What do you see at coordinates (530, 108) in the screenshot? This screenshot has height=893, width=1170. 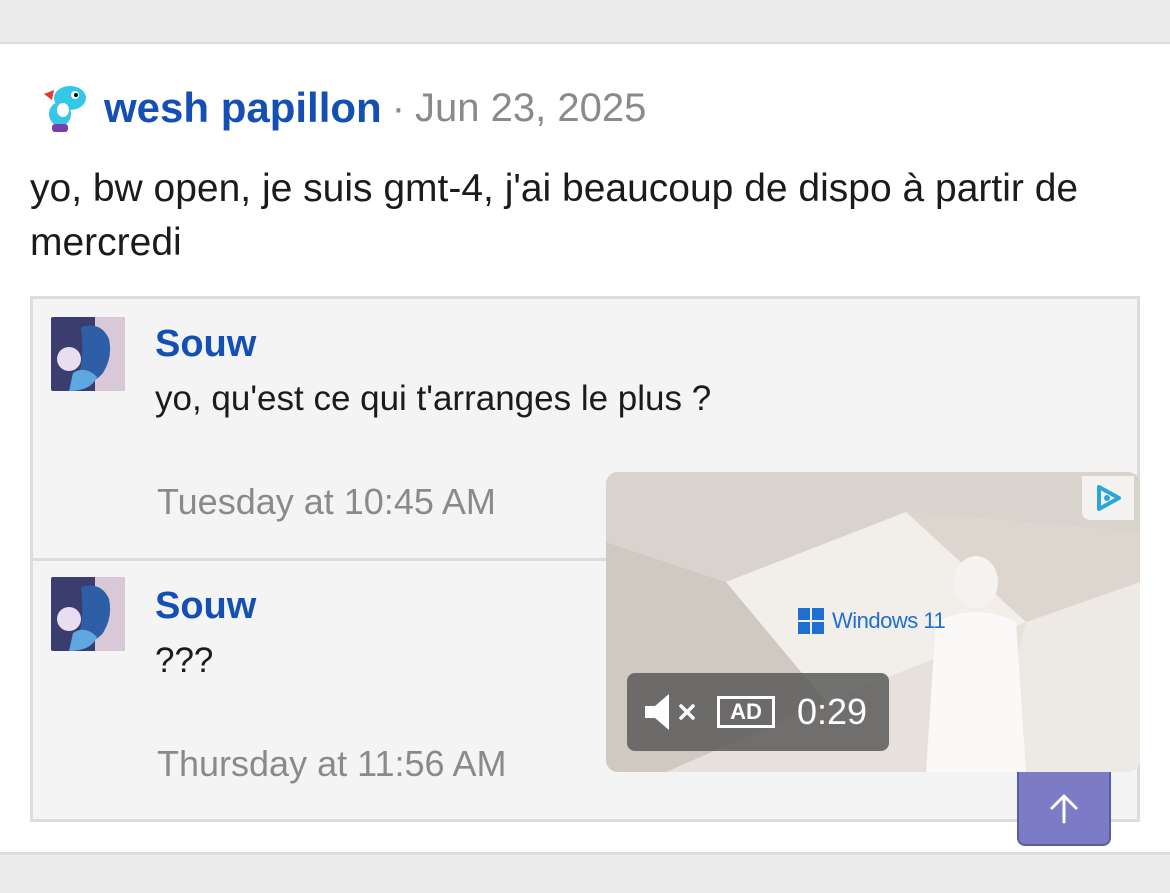 I see `post-date: Jun 23, 2025` at bounding box center [530, 108].